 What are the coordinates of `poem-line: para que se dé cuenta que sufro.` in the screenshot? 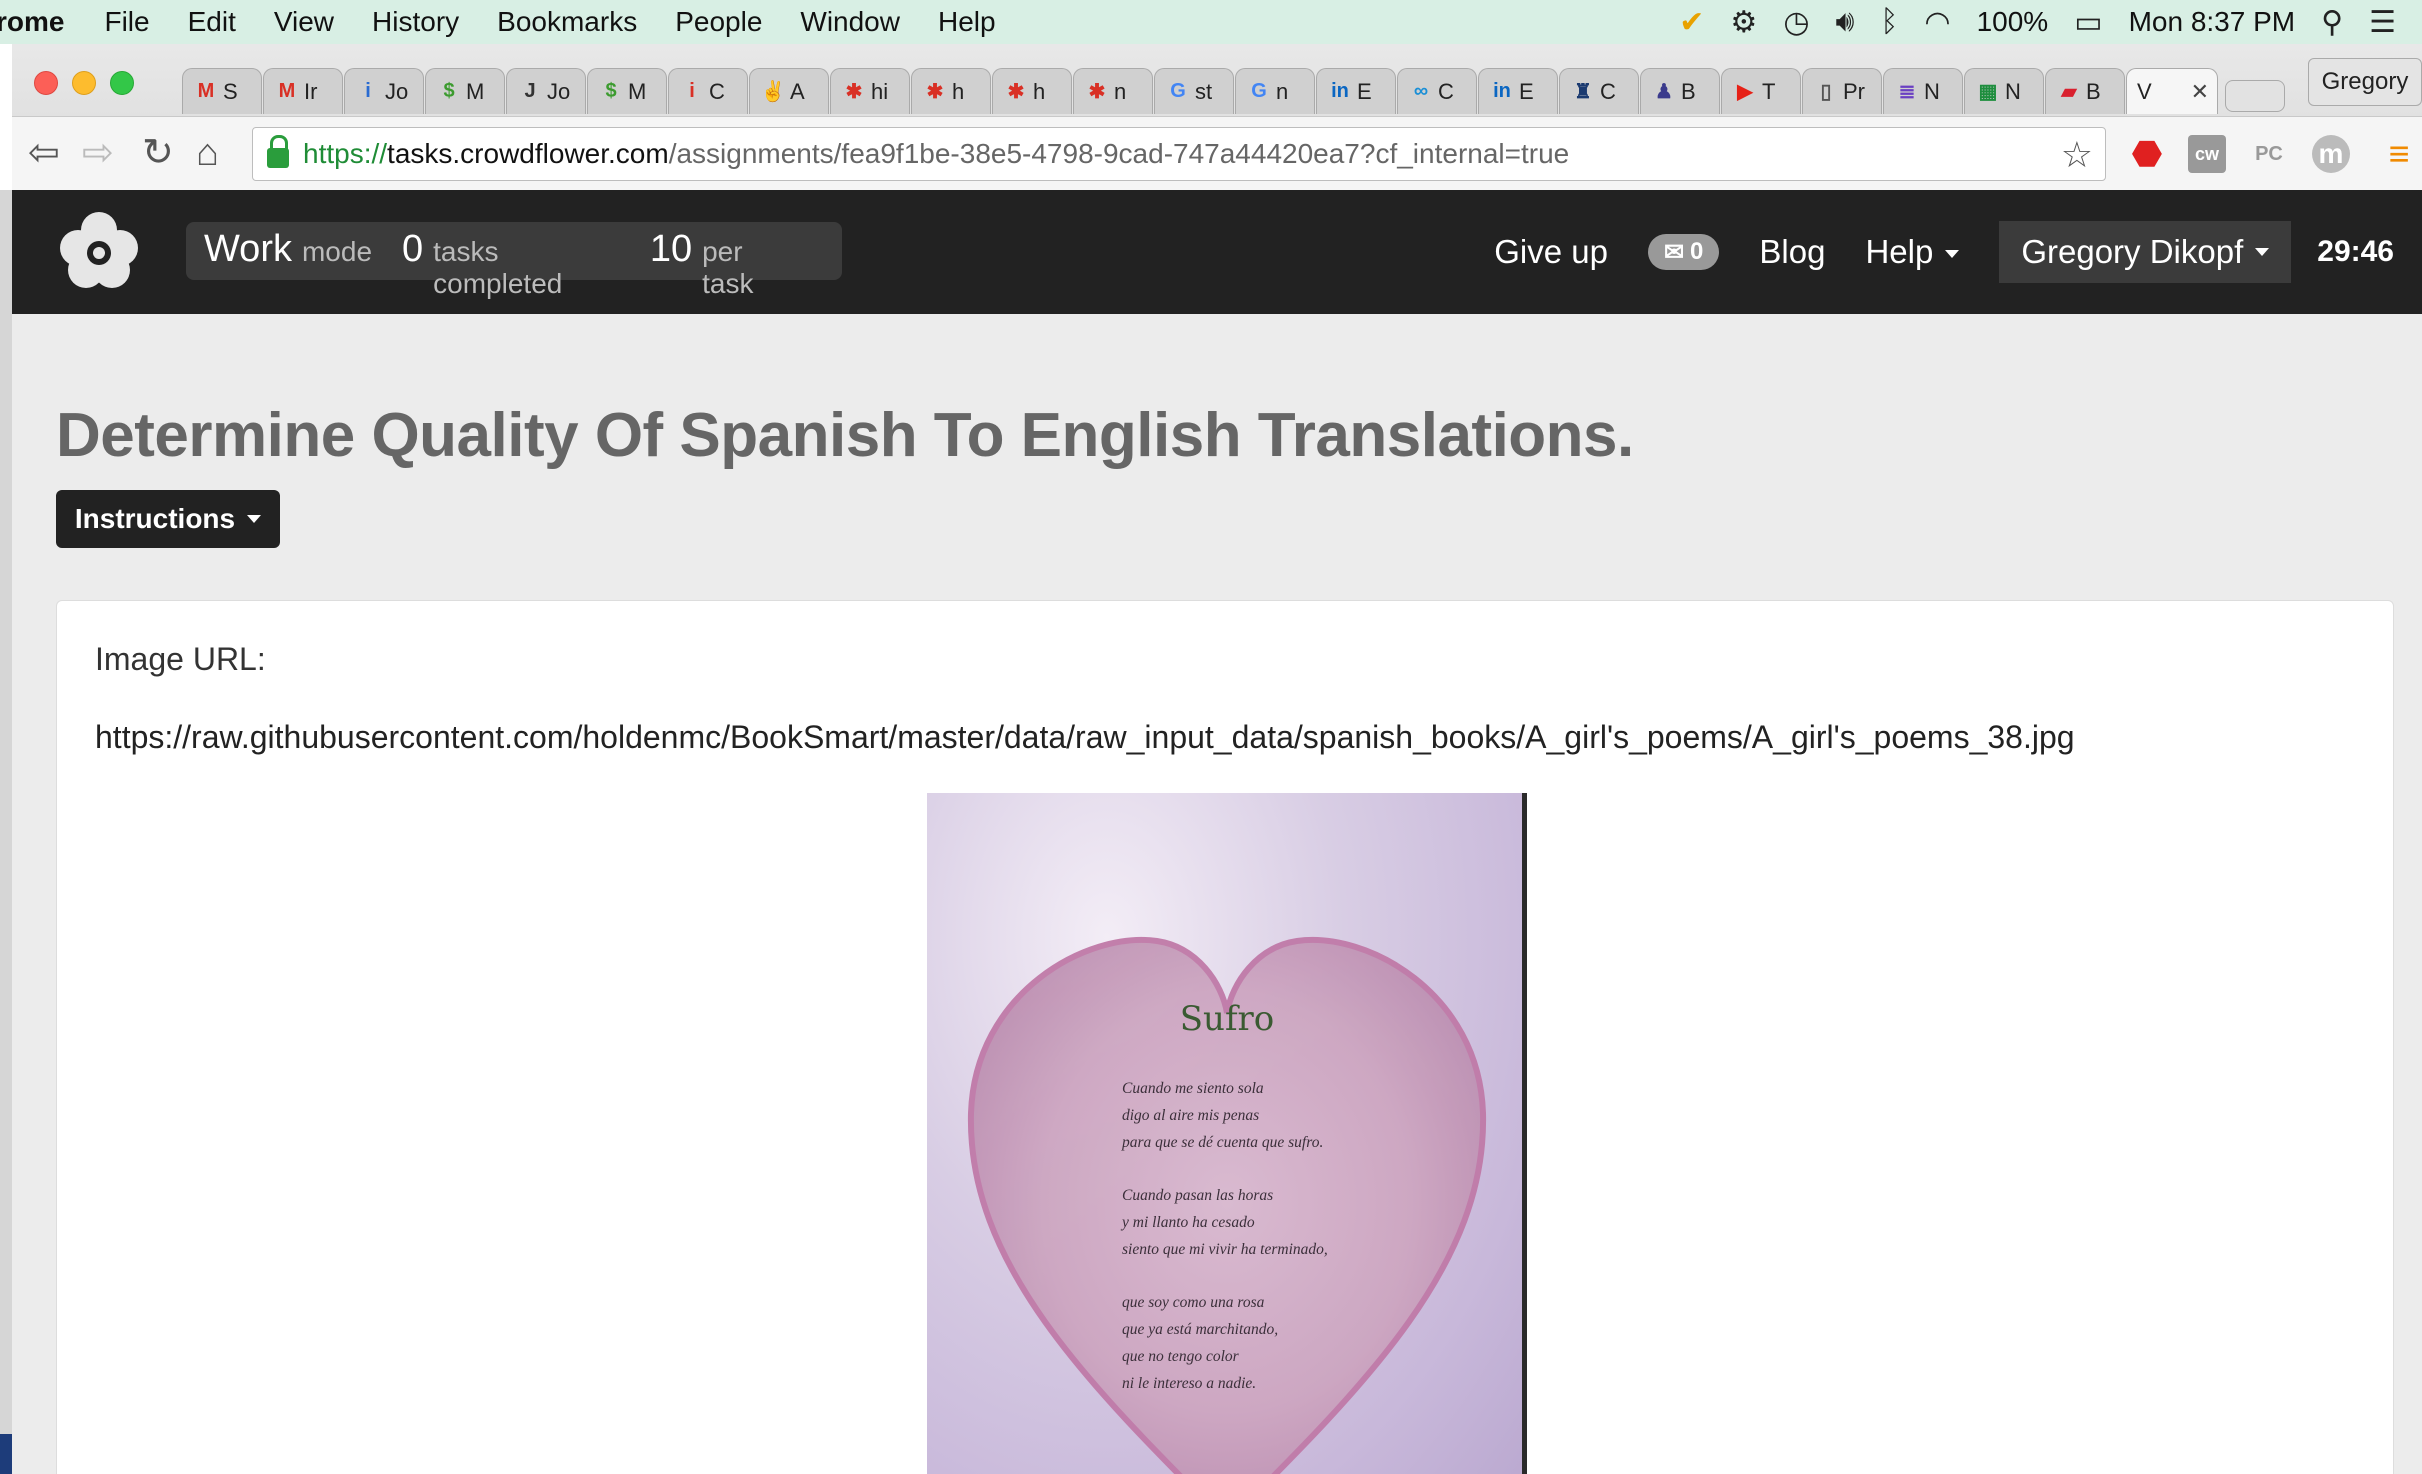 It's located at (1223, 1142).